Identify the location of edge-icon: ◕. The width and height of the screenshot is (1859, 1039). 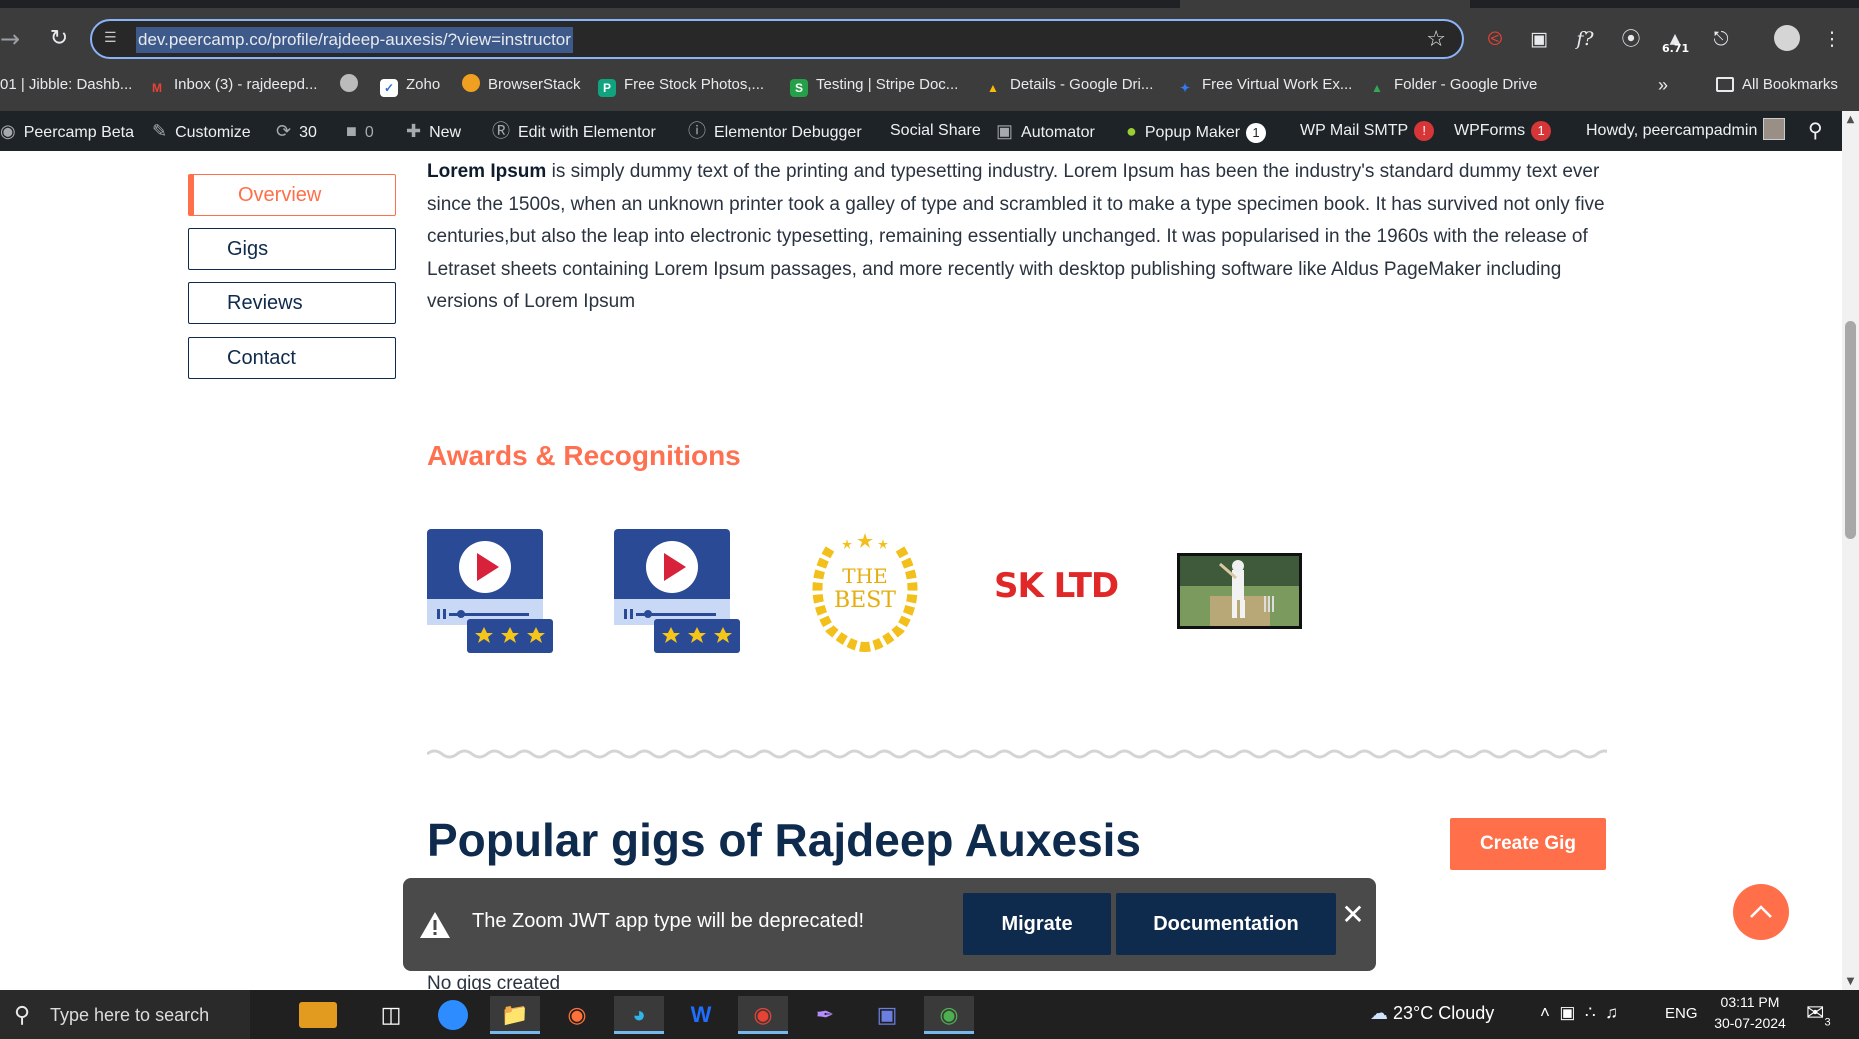
(639, 1015).